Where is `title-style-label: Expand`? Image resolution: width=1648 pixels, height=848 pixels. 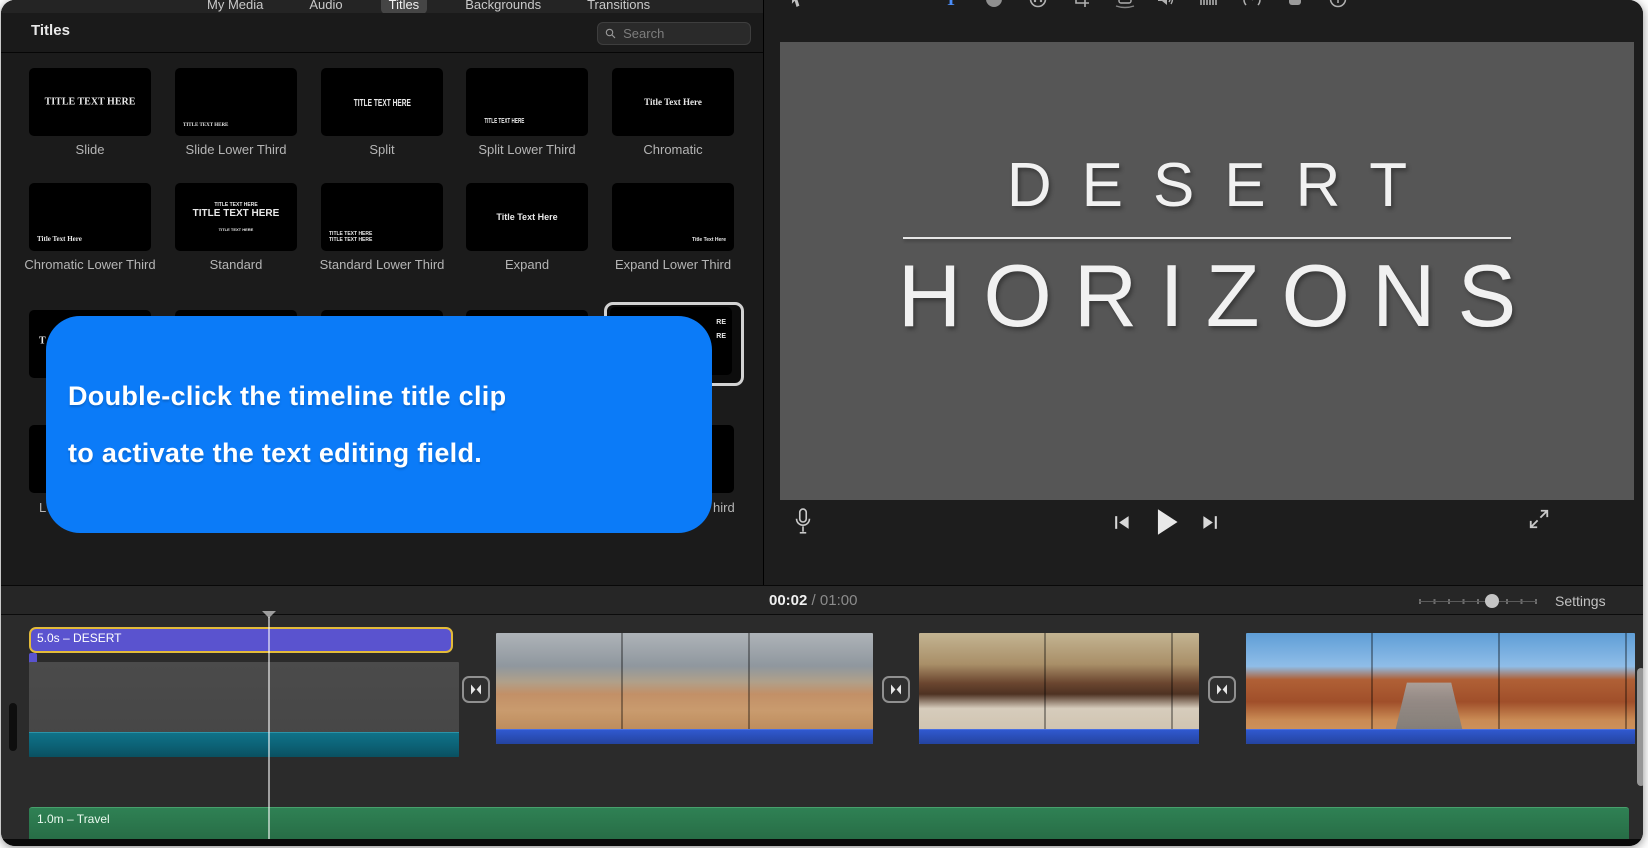 title-style-label: Expand is located at coordinates (527, 264).